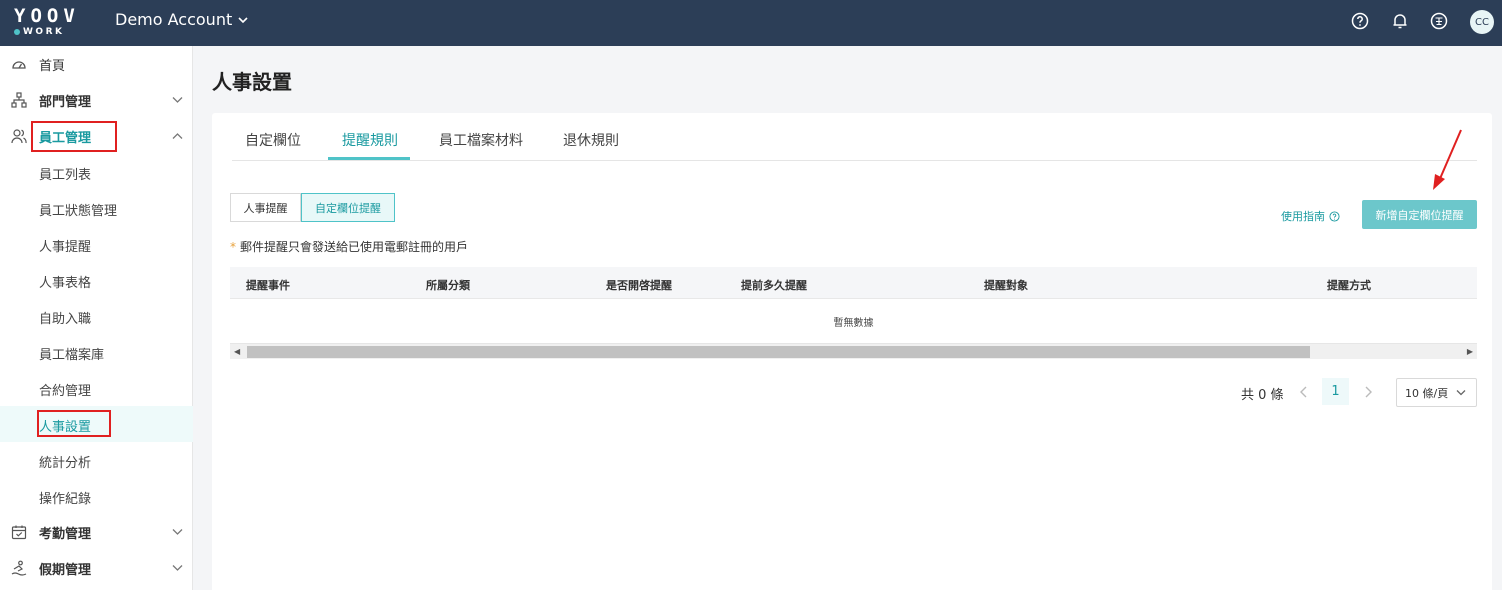 The image size is (1502, 590). Describe the element at coordinates (639, 285) in the screenshot. I see `column-header-enabled: 是否開啓提醒` at that location.